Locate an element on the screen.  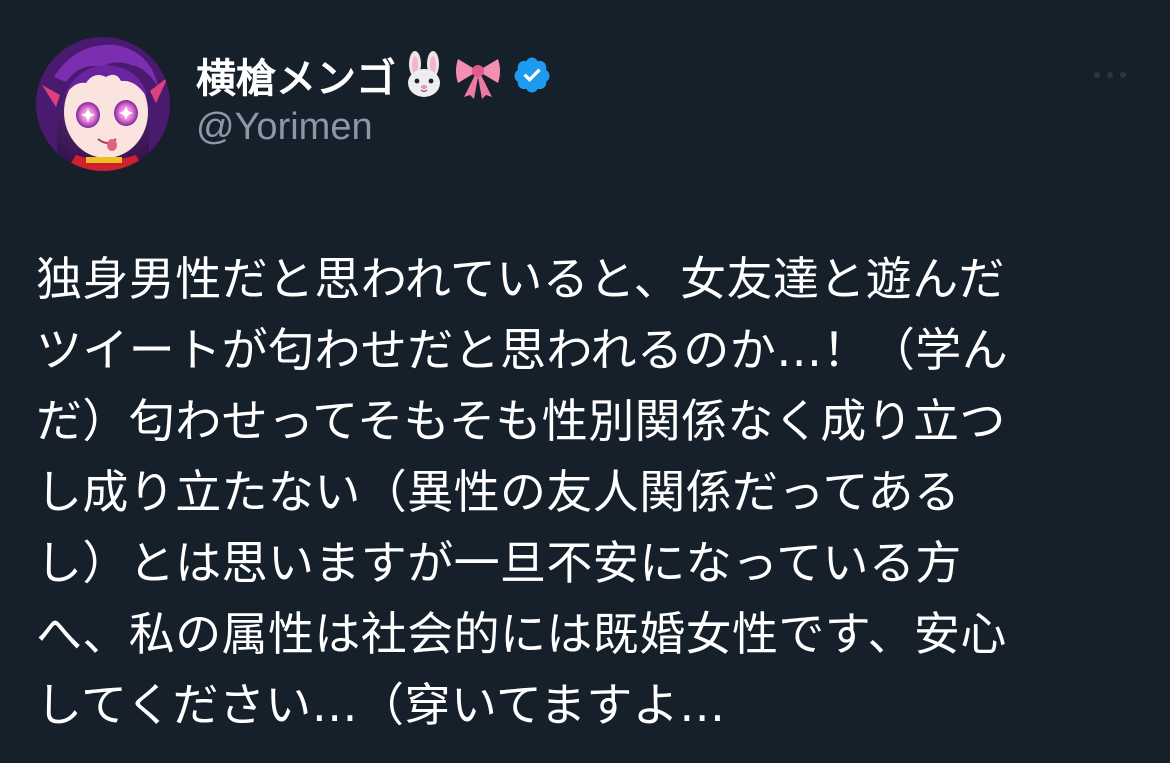
anime-avatar-icon is located at coordinates (103, 104).